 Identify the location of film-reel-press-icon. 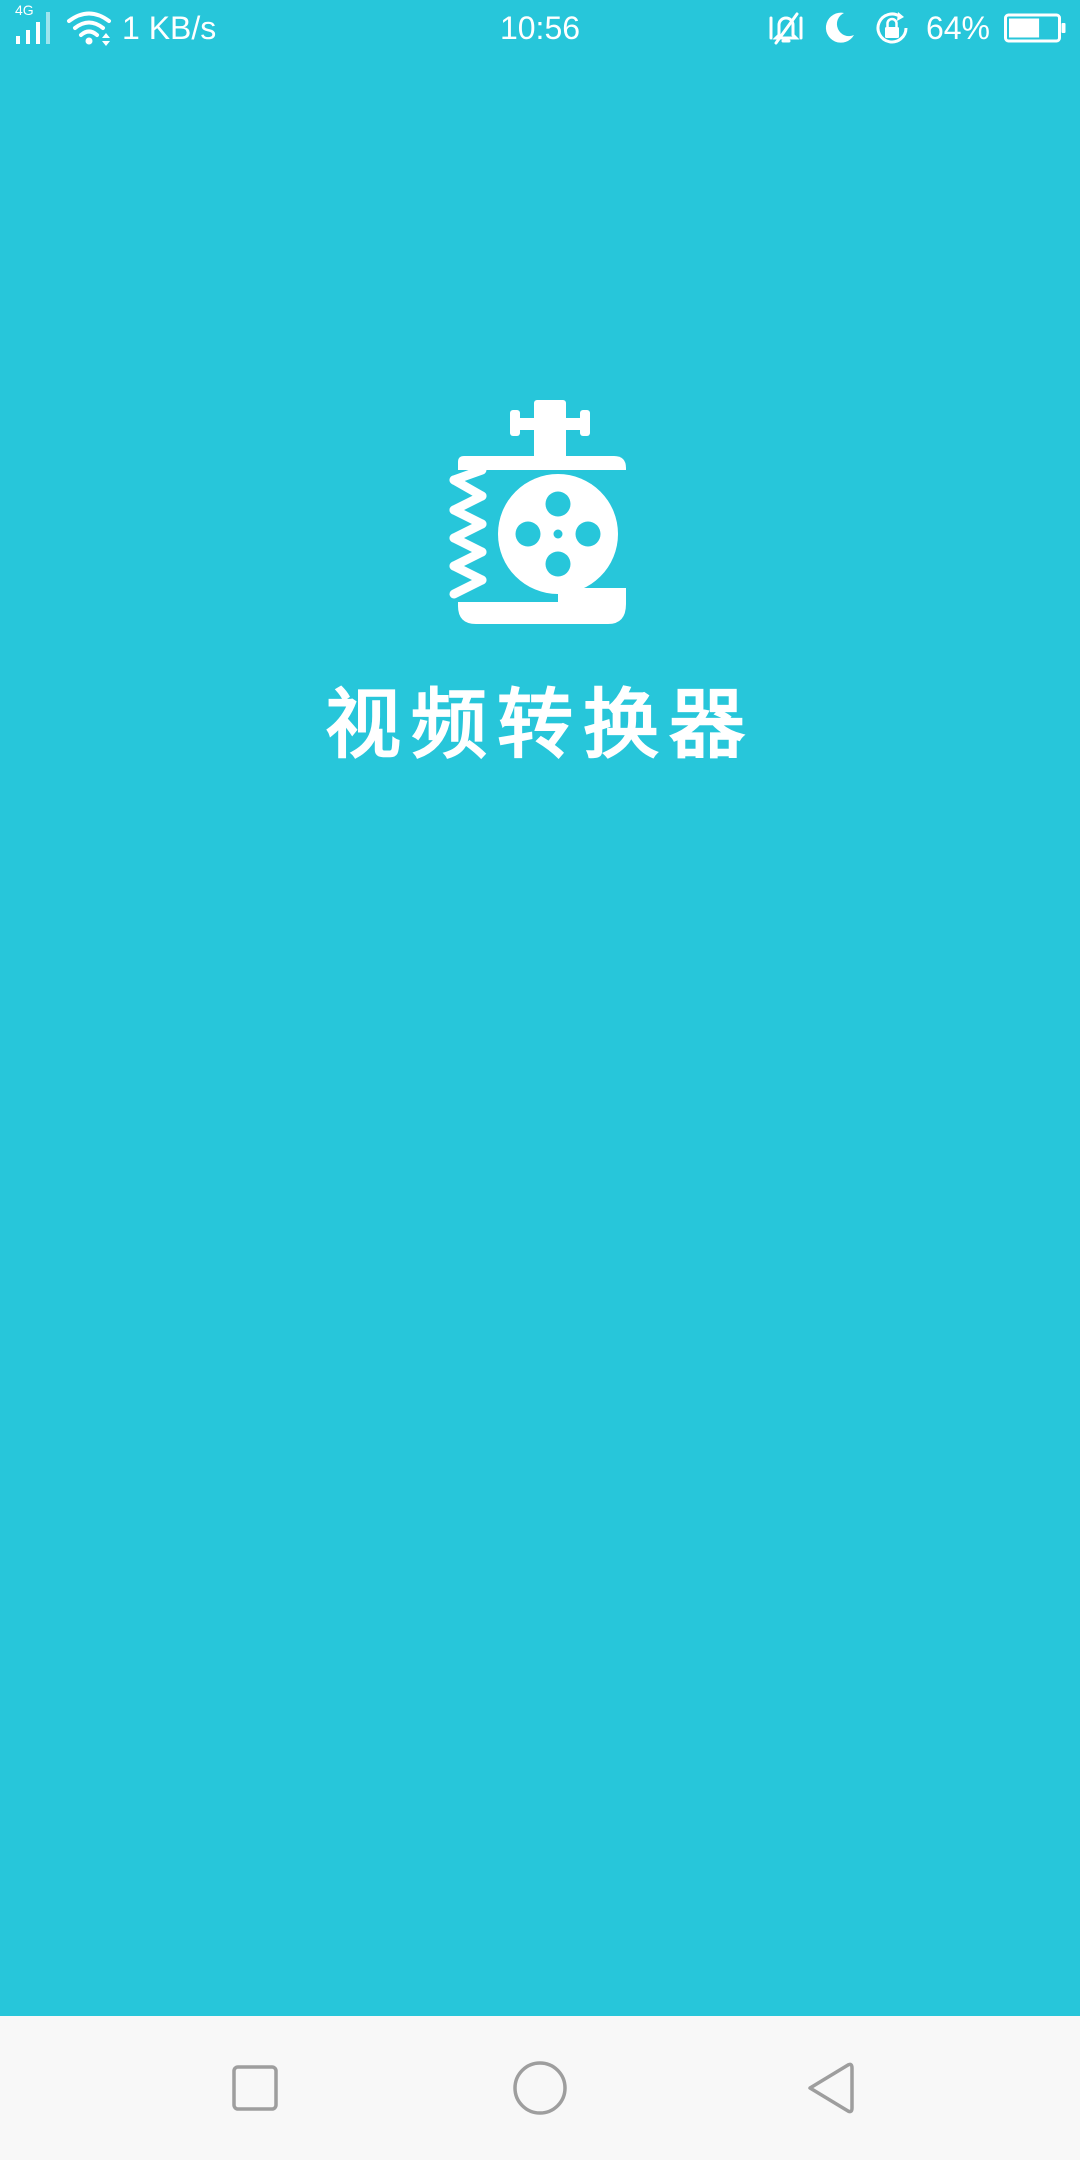
(537, 512).